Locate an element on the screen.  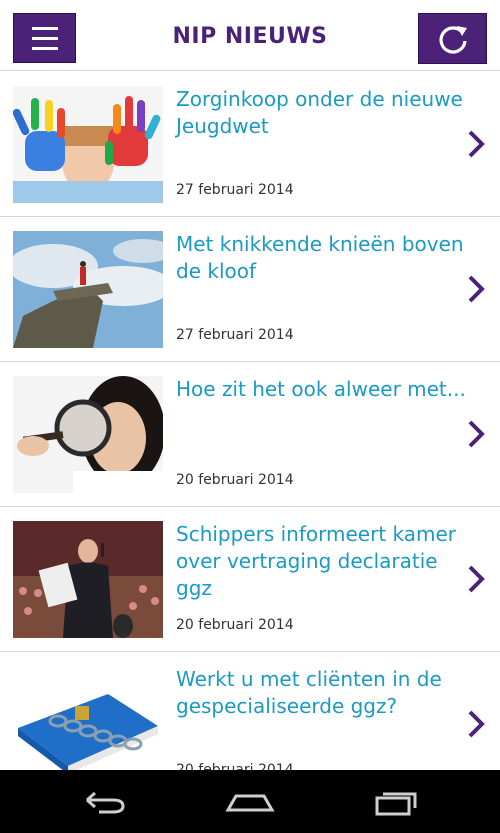
person-on-rock-photo is located at coordinates (88, 289).